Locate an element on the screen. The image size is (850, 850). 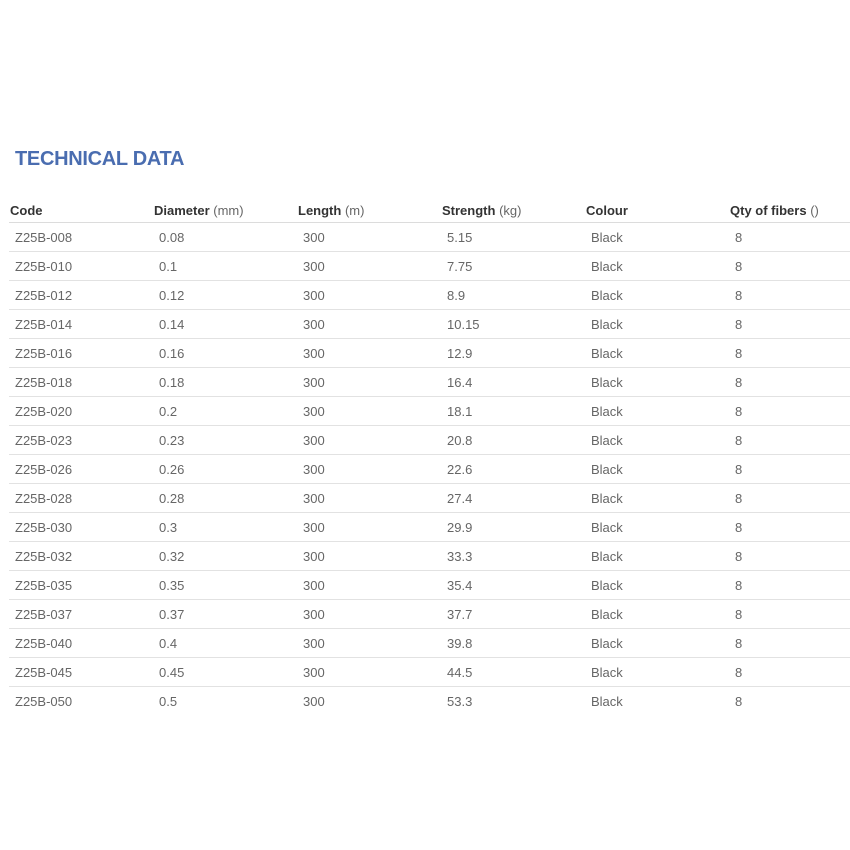
cell-strength: 8.9 is located at coordinates (513, 295).